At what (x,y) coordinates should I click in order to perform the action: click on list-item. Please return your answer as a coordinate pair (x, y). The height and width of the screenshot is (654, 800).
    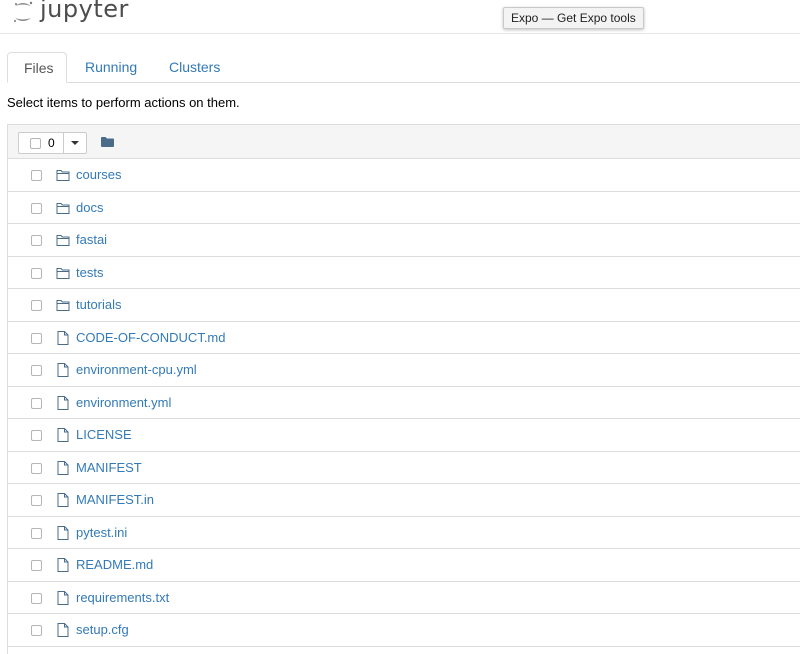
    Looking at the image, I should click on (404, 650).